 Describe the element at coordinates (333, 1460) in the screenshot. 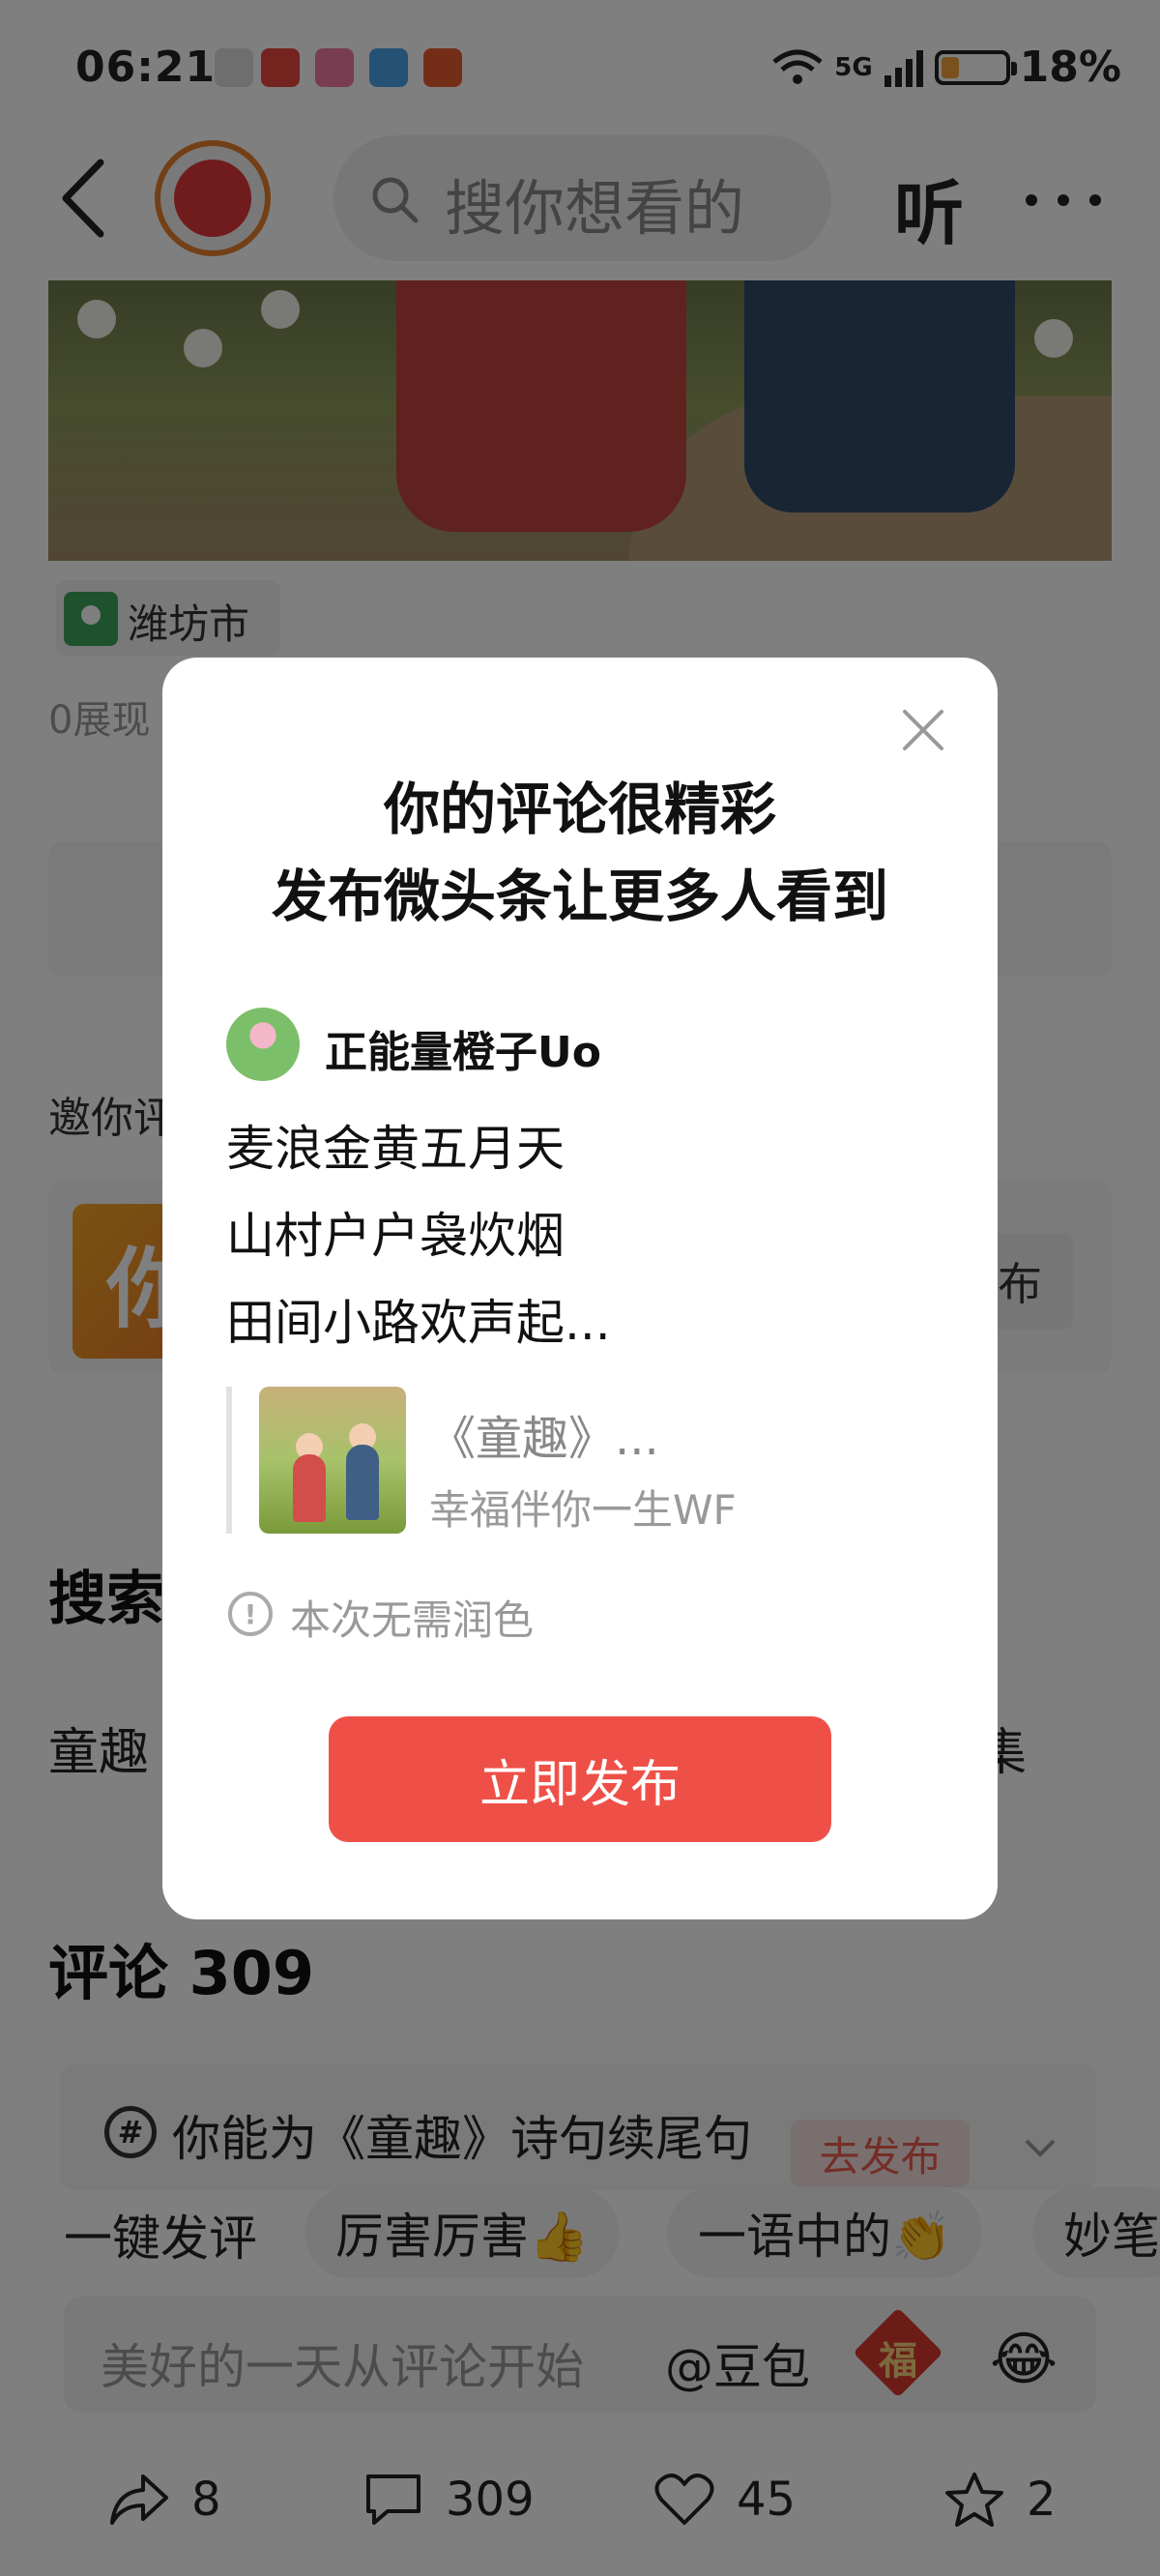

I see `quoted-post-thumbnail` at that location.